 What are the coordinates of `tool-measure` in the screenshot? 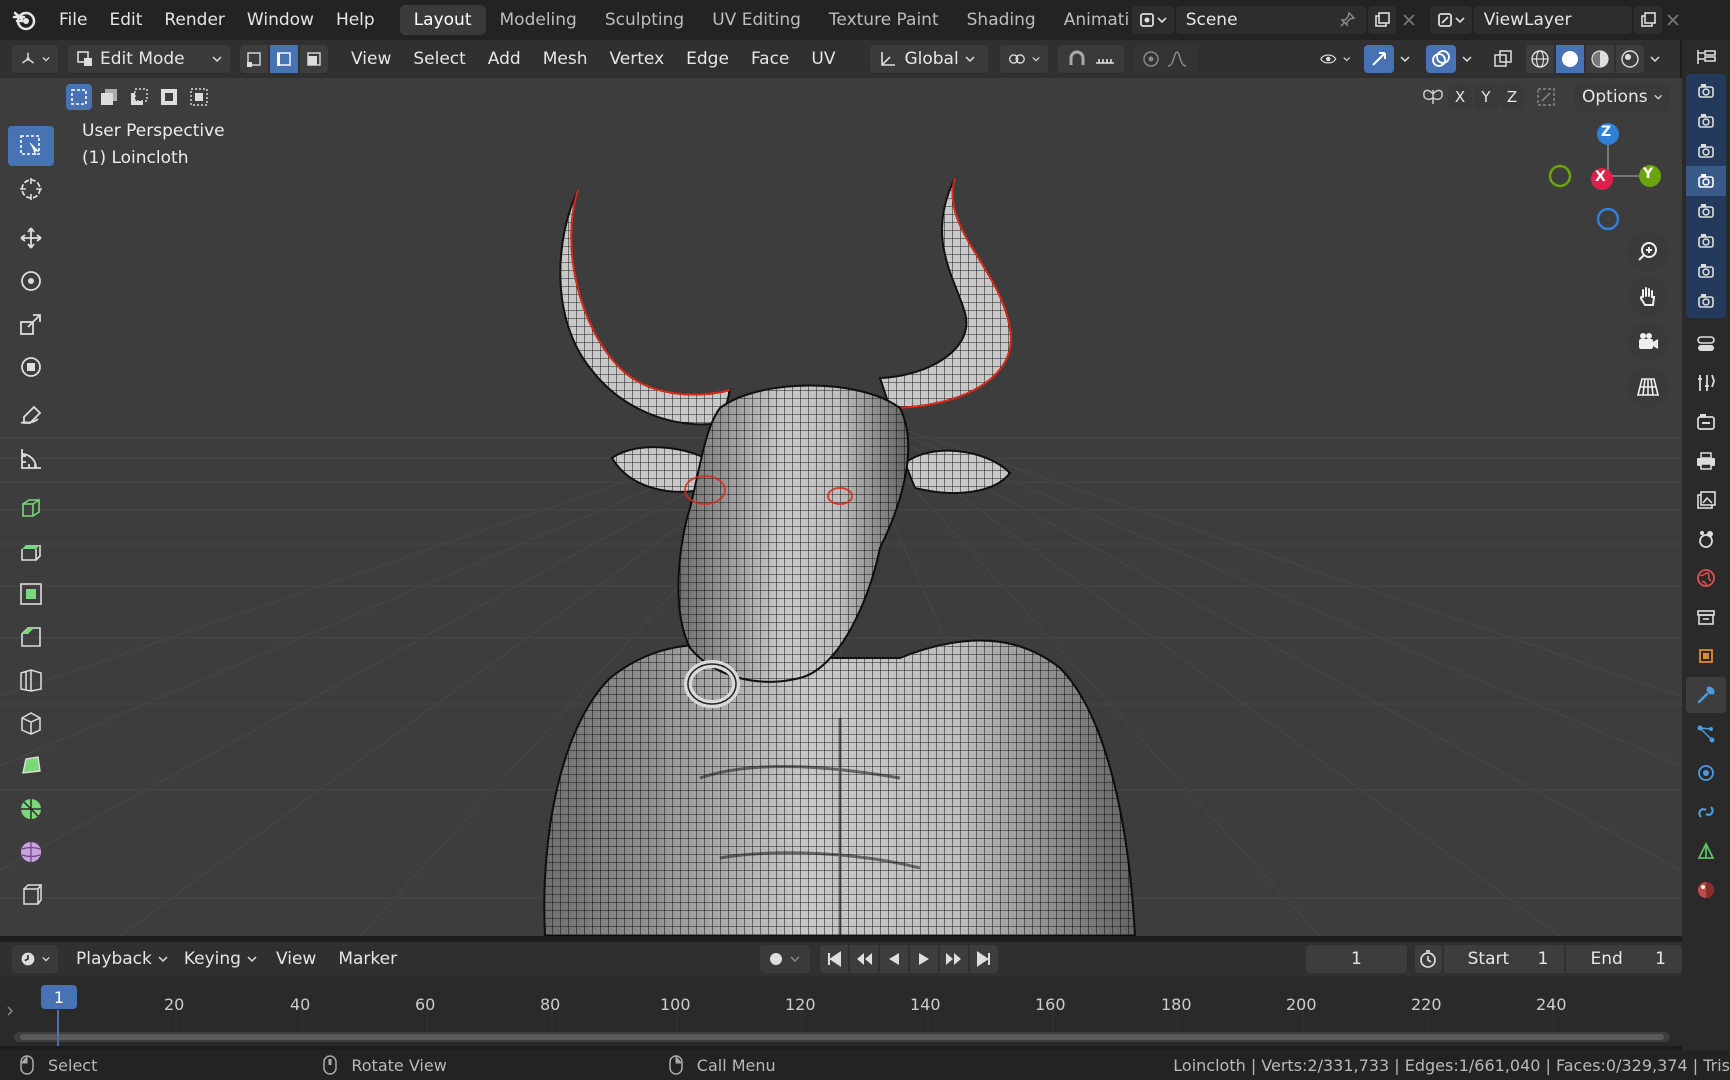 It's located at (31, 459).